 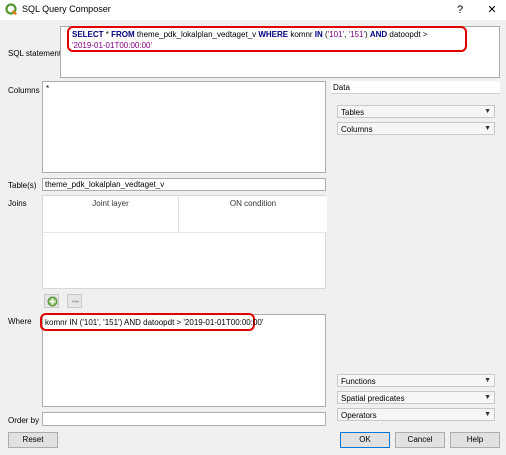 What do you see at coordinates (17, 203) in the screenshot?
I see `joins-label: Joins` at bounding box center [17, 203].